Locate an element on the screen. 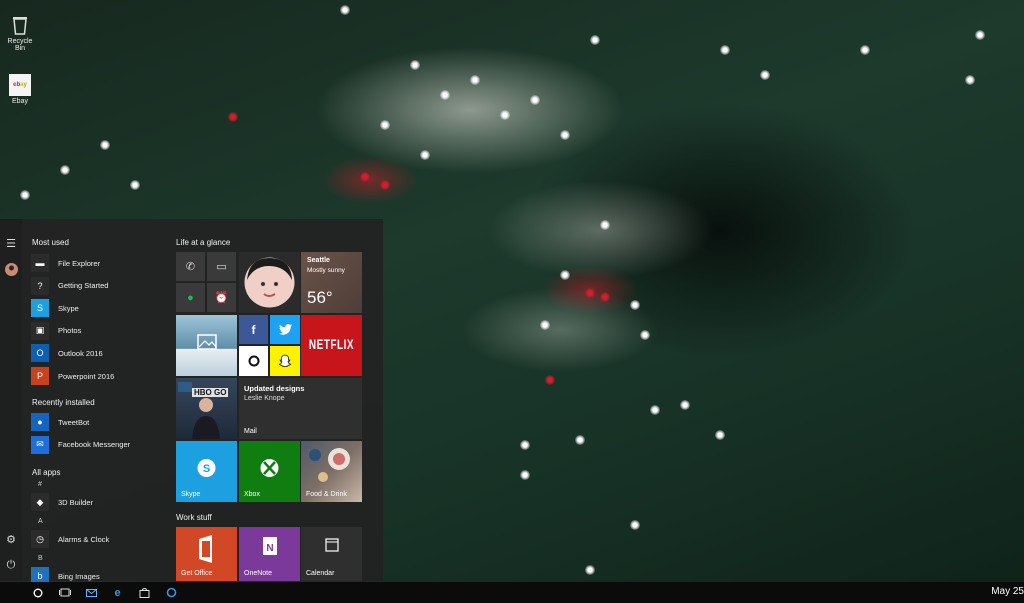 This screenshot has height=603, width=1024. tile-facebook: f is located at coordinates (253, 329).